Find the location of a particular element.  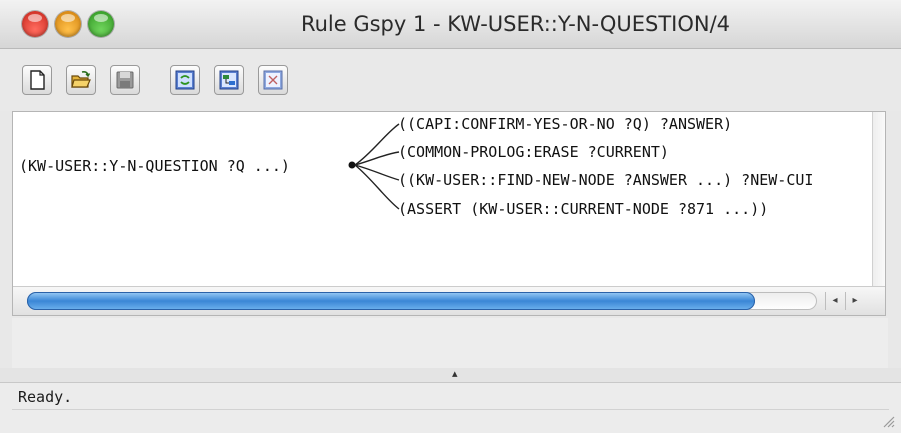

horizontal-scrollbar: ◂ ▸ is located at coordinates (449, 300).